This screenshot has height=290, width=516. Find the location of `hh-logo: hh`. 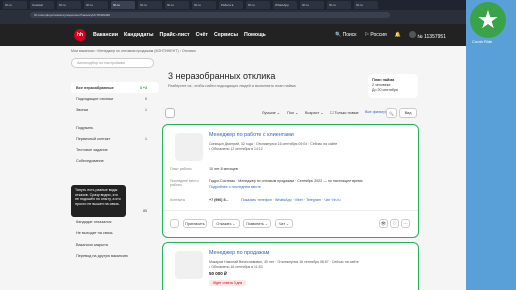

hh-logo: hh is located at coordinates (80, 35).